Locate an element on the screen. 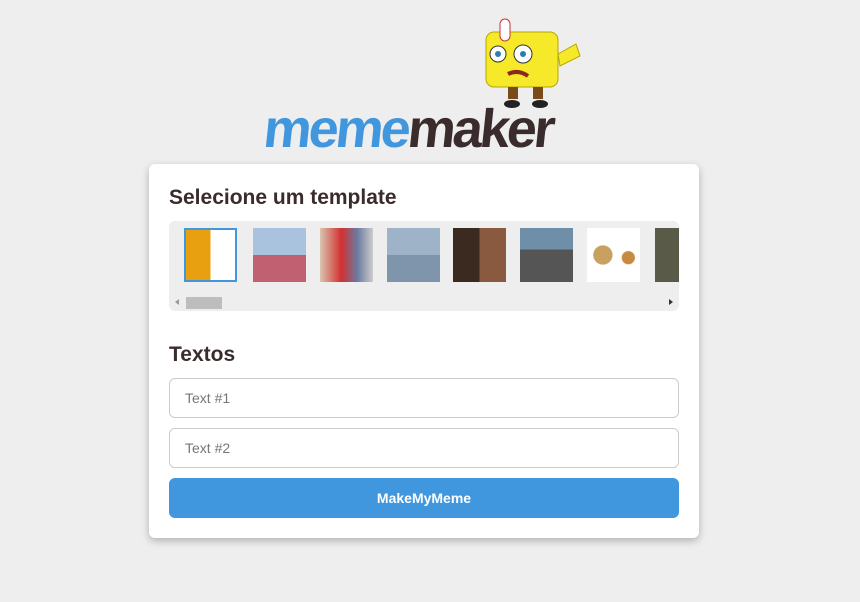  scroll-left-arrow-icon is located at coordinates (177, 302).